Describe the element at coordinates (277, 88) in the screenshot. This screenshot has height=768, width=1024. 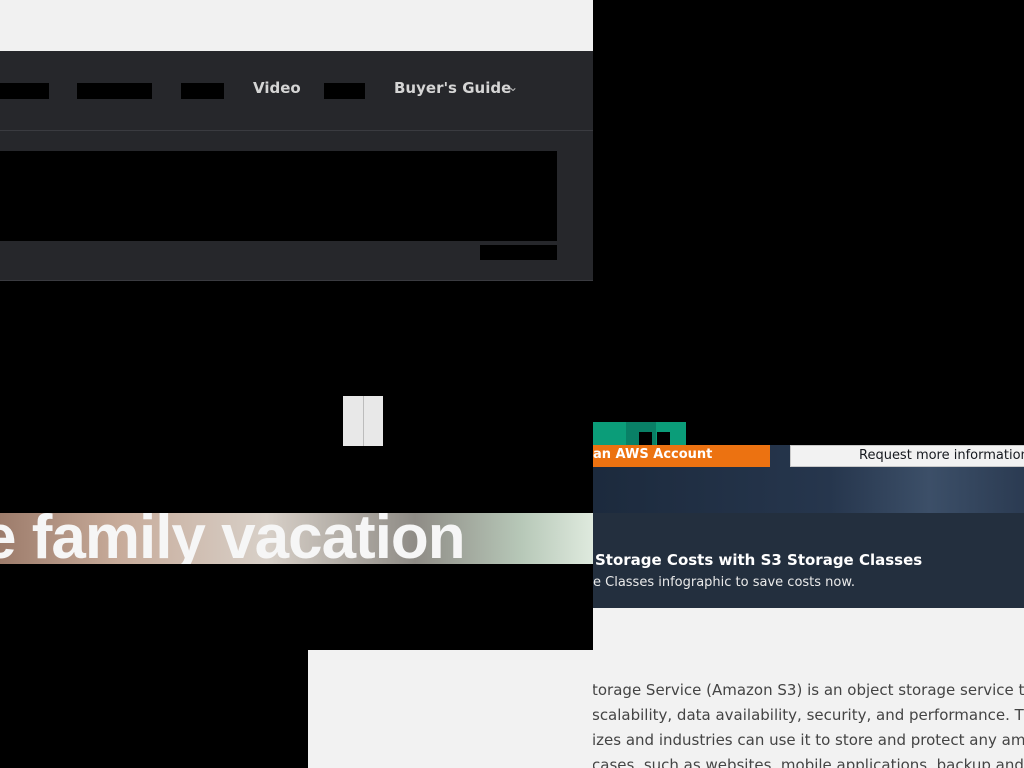
I see `nav-item-video: Video` at that location.